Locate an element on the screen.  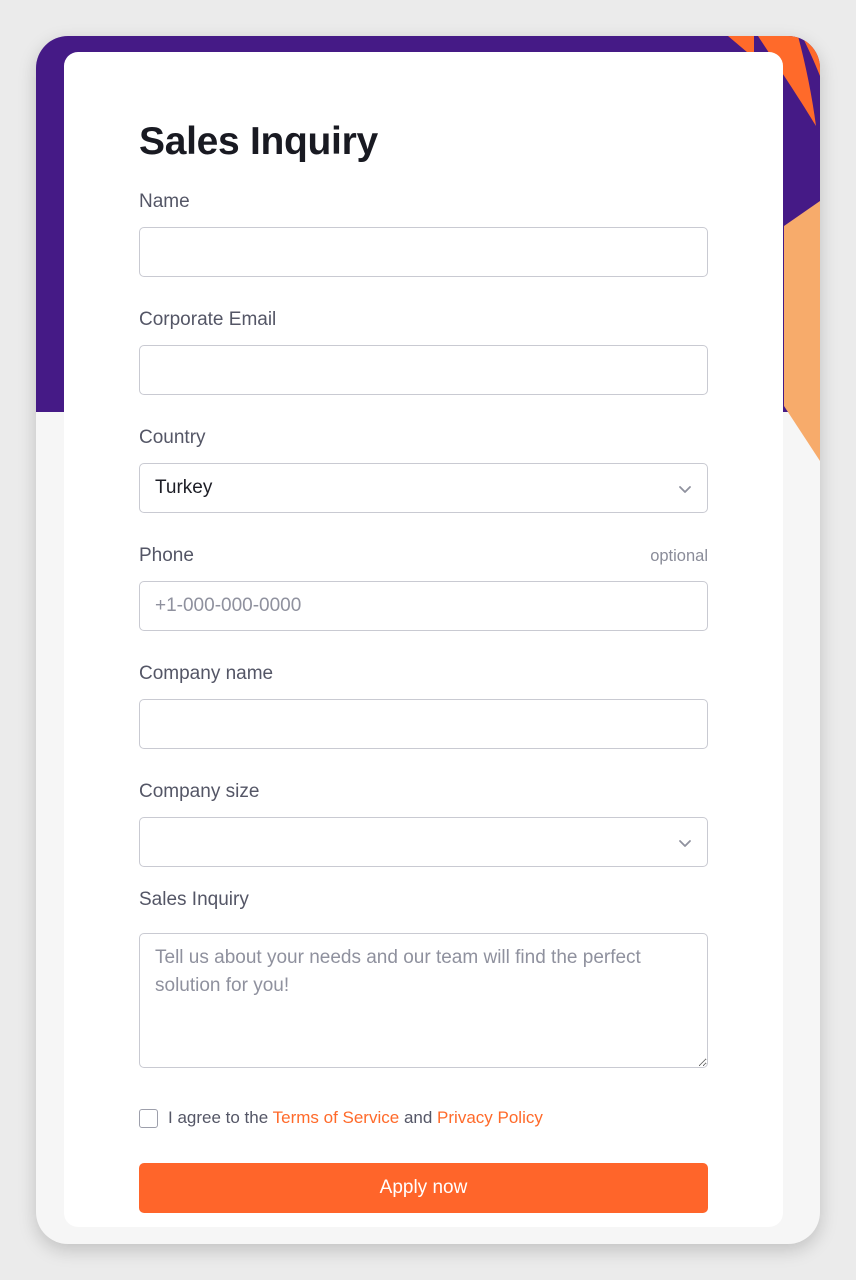
email-label: Corporate Email is located at coordinates (208, 319).